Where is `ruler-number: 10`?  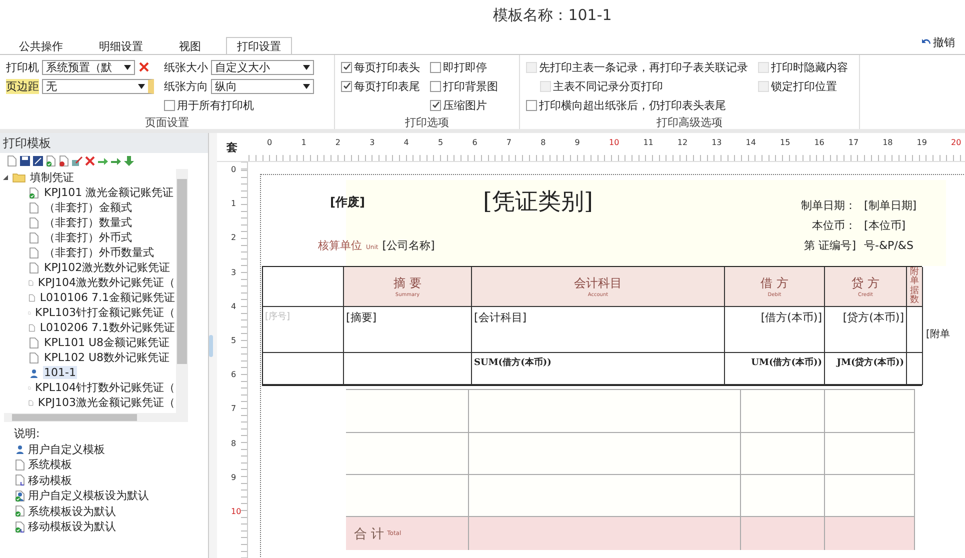
ruler-number: 10 is located at coordinates (614, 142).